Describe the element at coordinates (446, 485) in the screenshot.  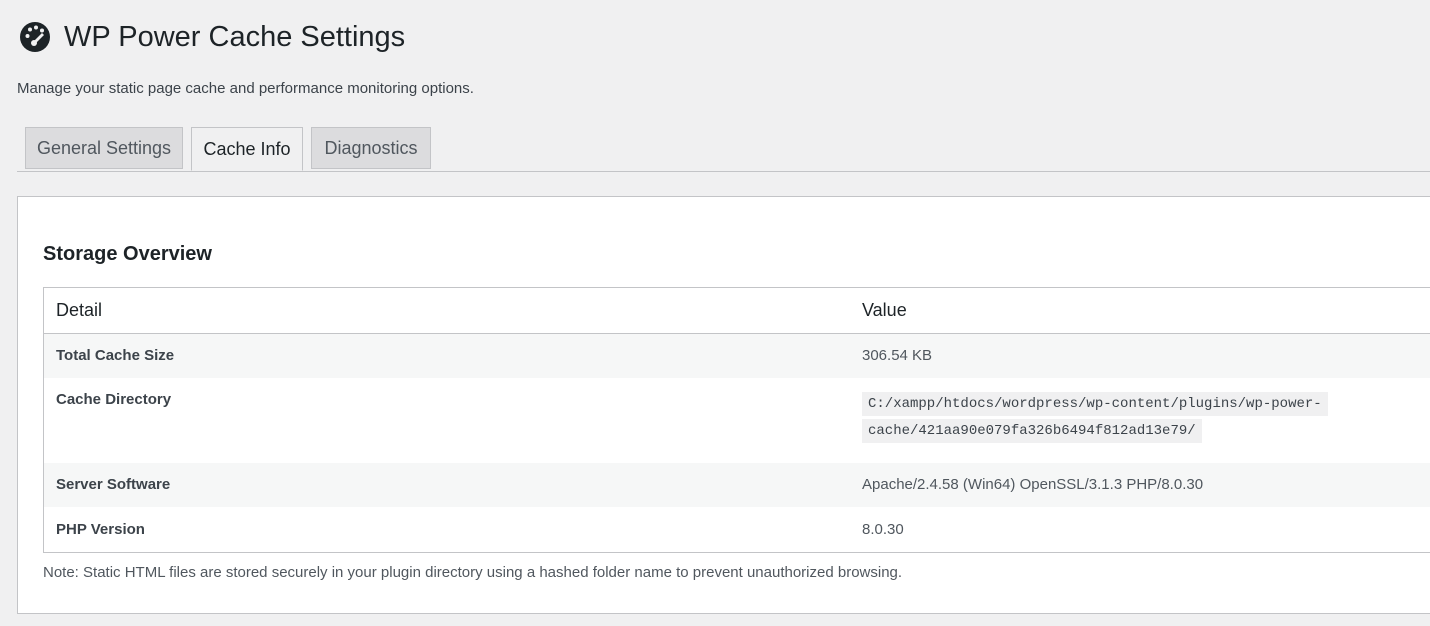
I see `row-label: Server Software` at that location.